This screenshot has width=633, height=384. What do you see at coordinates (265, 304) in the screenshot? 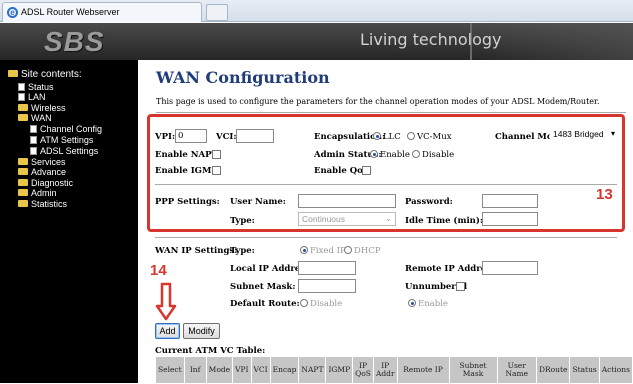
I see `default-route-label: Default Route:` at bounding box center [265, 304].